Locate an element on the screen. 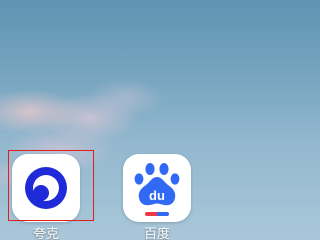 The height and width of the screenshot is (240, 320). quark-icon is located at coordinates (46, 188).